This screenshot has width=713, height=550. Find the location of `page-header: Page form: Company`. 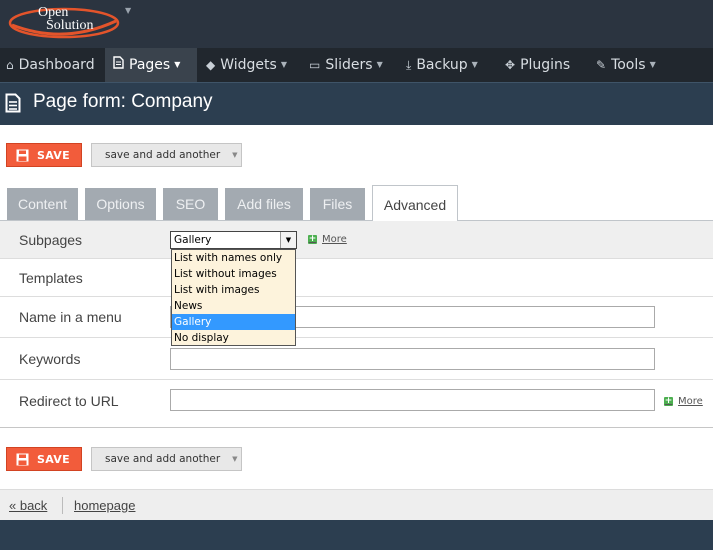

page-header: Page form: Company is located at coordinates (356, 103).